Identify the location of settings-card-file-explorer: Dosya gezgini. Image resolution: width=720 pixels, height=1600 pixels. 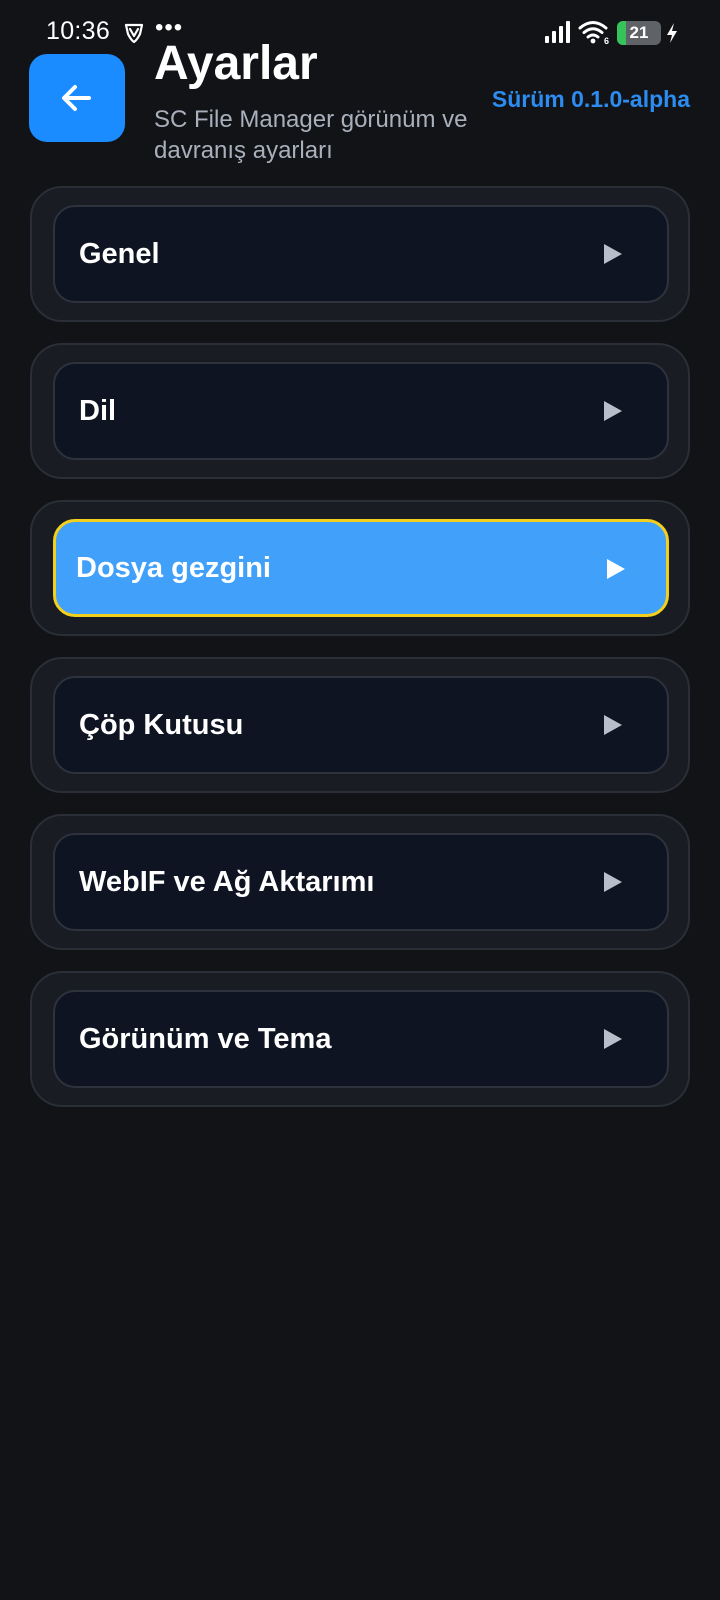
(360, 568).